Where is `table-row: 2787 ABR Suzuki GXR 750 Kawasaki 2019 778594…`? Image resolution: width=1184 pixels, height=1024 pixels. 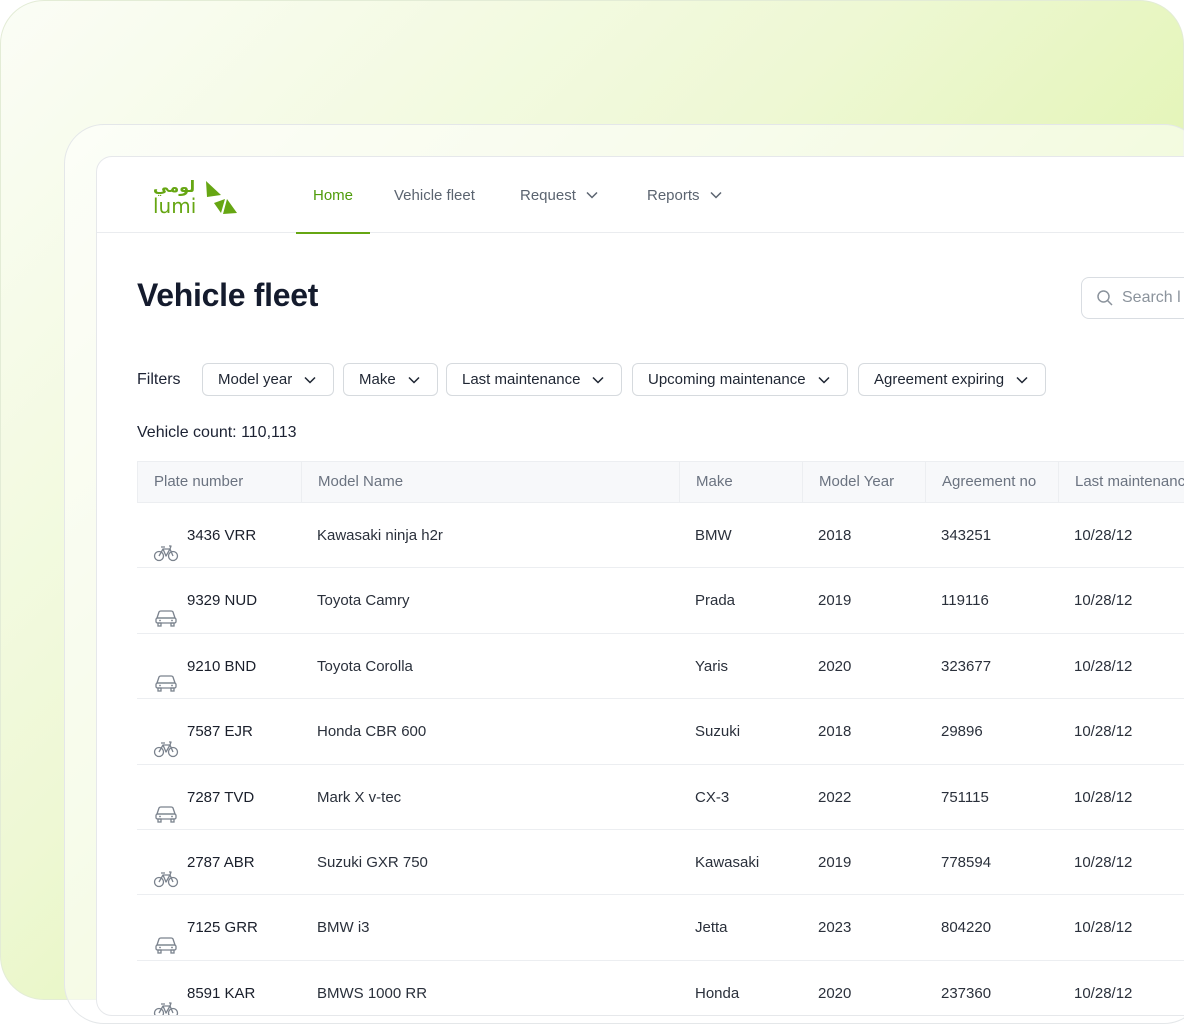
table-row: 2787 ABR Suzuki GXR 750 Kawasaki 2019 778594… is located at coordinates (660, 863).